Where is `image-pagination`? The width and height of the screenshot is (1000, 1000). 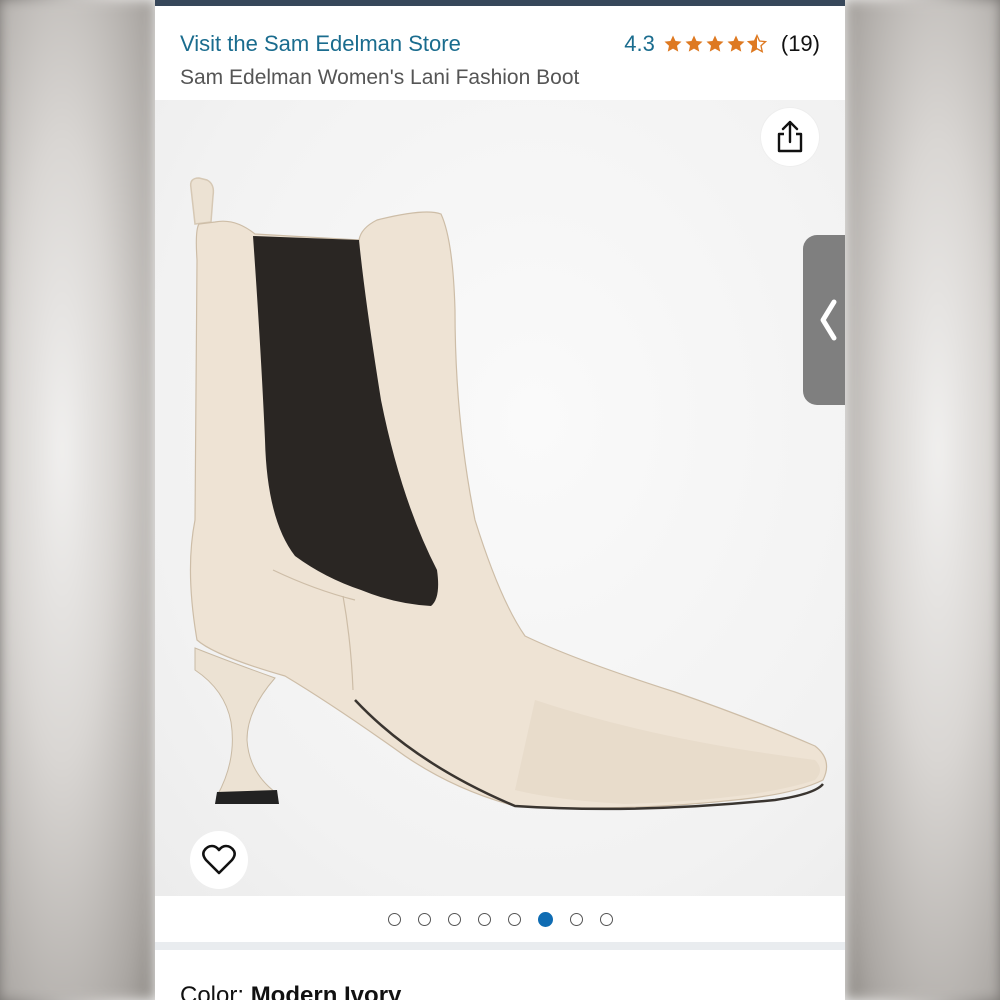
image-pagination is located at coordinates (500, 919).